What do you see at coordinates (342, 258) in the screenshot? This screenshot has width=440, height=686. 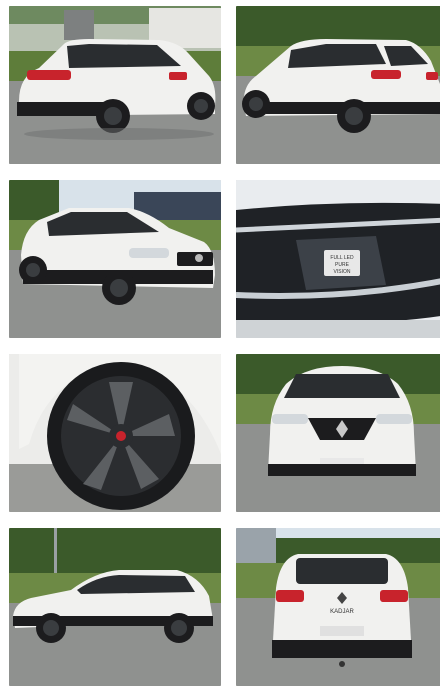 I see `svg-text: FULL LED` at bounding box center [342, 258].